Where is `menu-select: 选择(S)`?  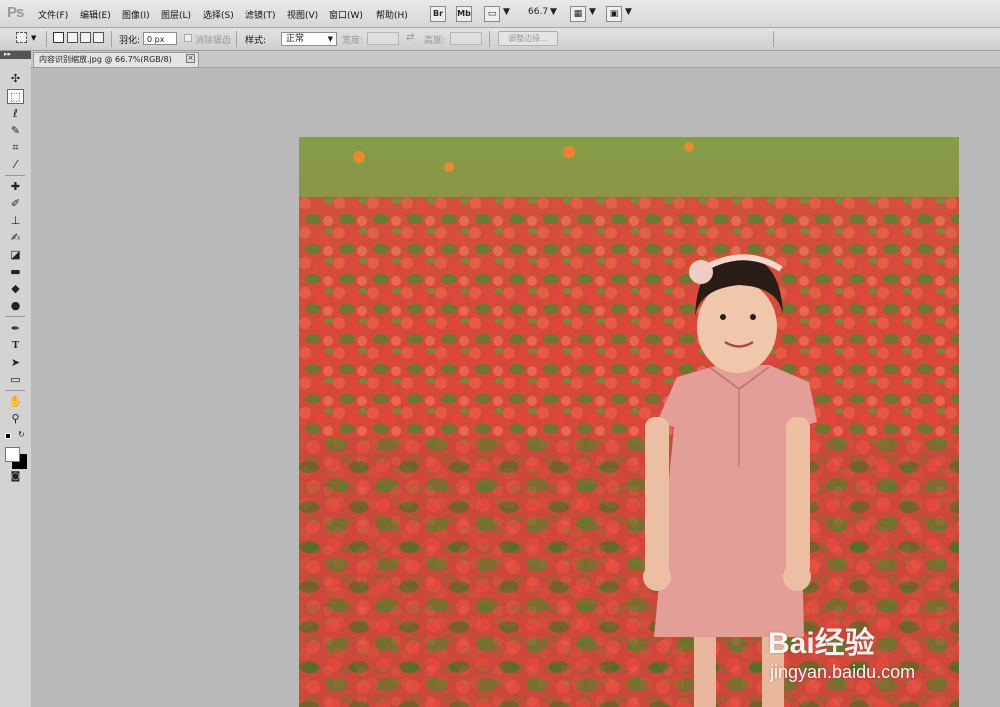 menu-select: 选择(S) is located at coordinates (218, 14).